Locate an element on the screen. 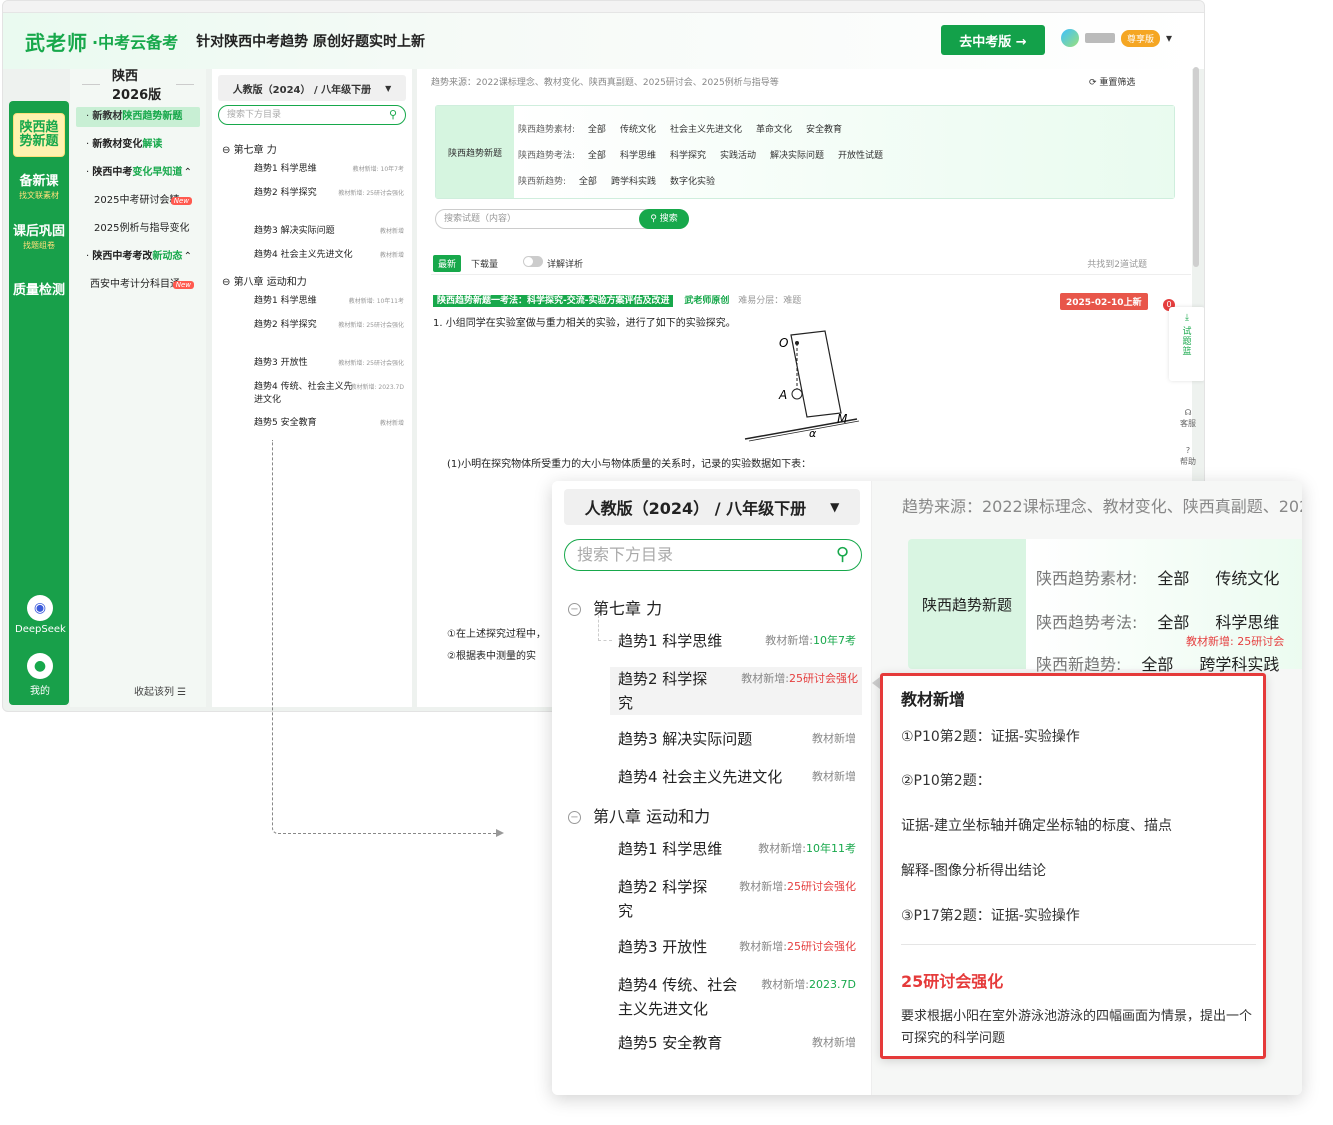 The image size is (1333, 1125). tree-item: 趋势1 科学思维 教材新增: 10年11考 is located at coordinates (329, 301).